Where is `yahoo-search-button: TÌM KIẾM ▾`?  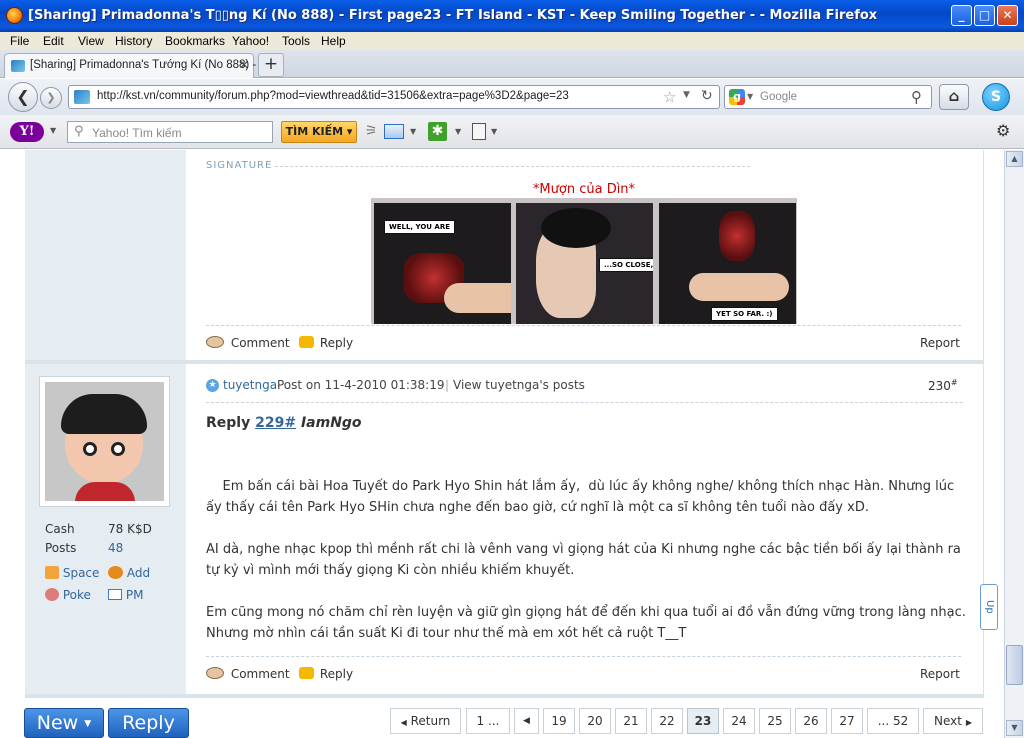 yahoo-search-button: TÌM KIẾM ▾ is located at coordinates (319, 132).